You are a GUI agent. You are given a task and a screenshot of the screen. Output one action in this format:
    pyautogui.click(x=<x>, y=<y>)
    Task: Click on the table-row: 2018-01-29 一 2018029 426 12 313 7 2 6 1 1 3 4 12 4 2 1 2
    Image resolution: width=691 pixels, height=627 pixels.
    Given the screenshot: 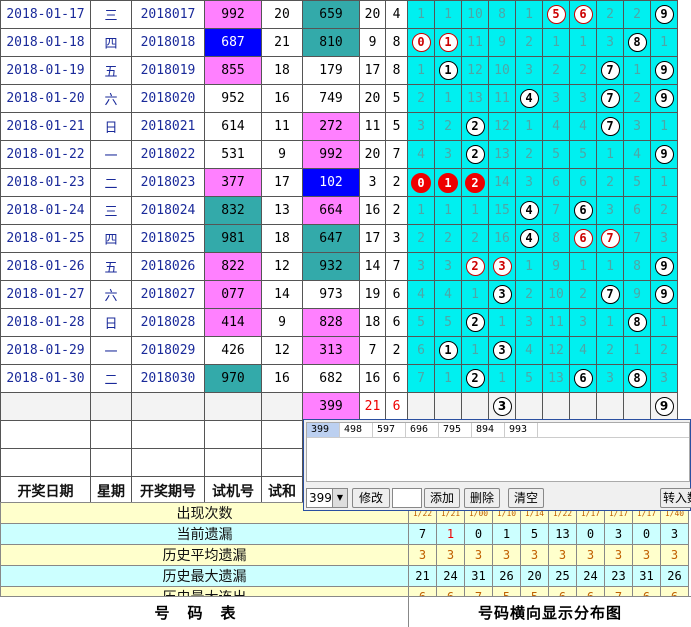 What is the action you would take?
    pyautogui.click(x=339, y=350)
    